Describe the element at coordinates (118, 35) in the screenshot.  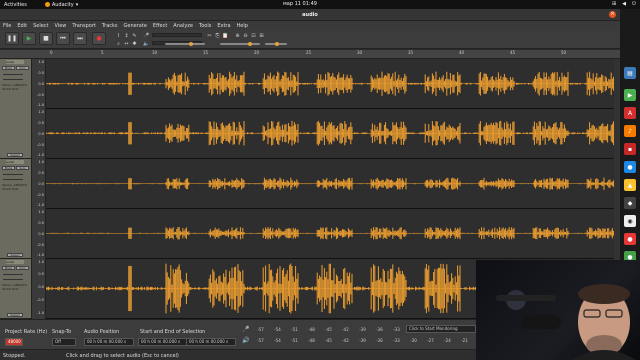
I see `selection-tool-icon: I` at that location.